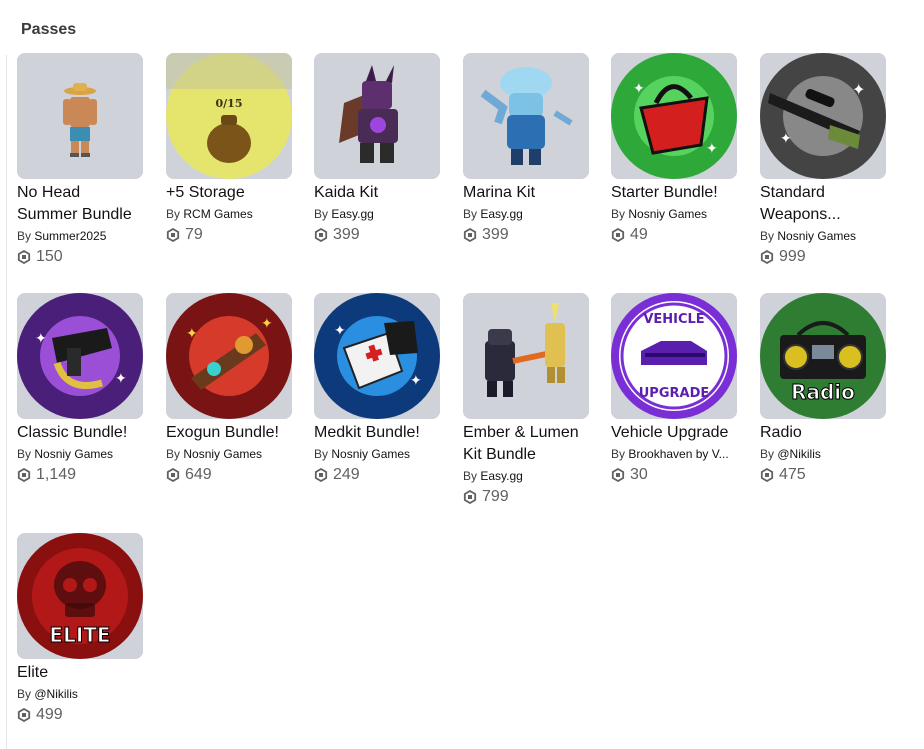 The width and height of the screenshot is (924, 749). What do you see at coordinates (526, 193) in the screenshot?
I see `pass-name: Marina Kit` at bounding box center [526, 193].